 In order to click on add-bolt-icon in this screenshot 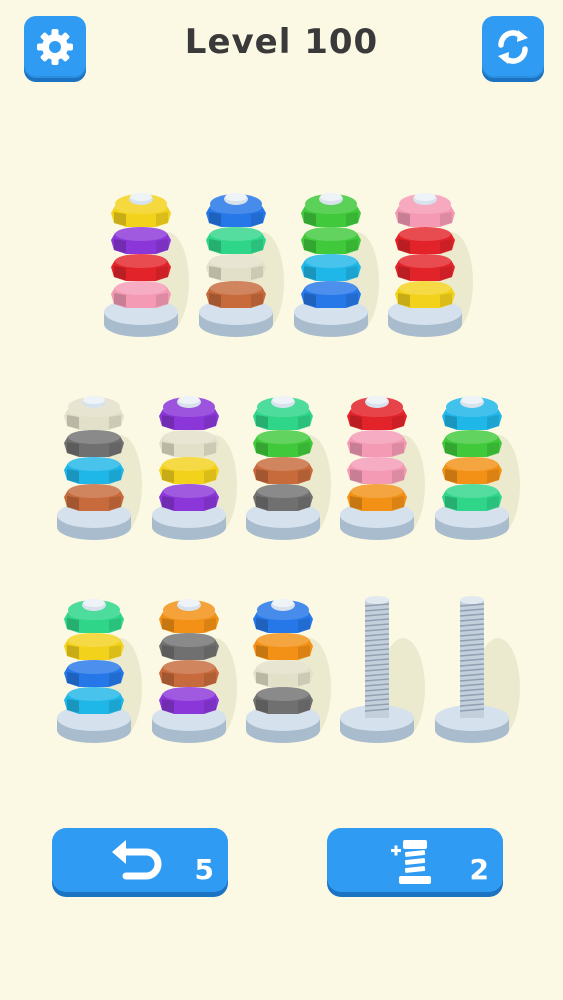, I will do `click(411, 862)`.